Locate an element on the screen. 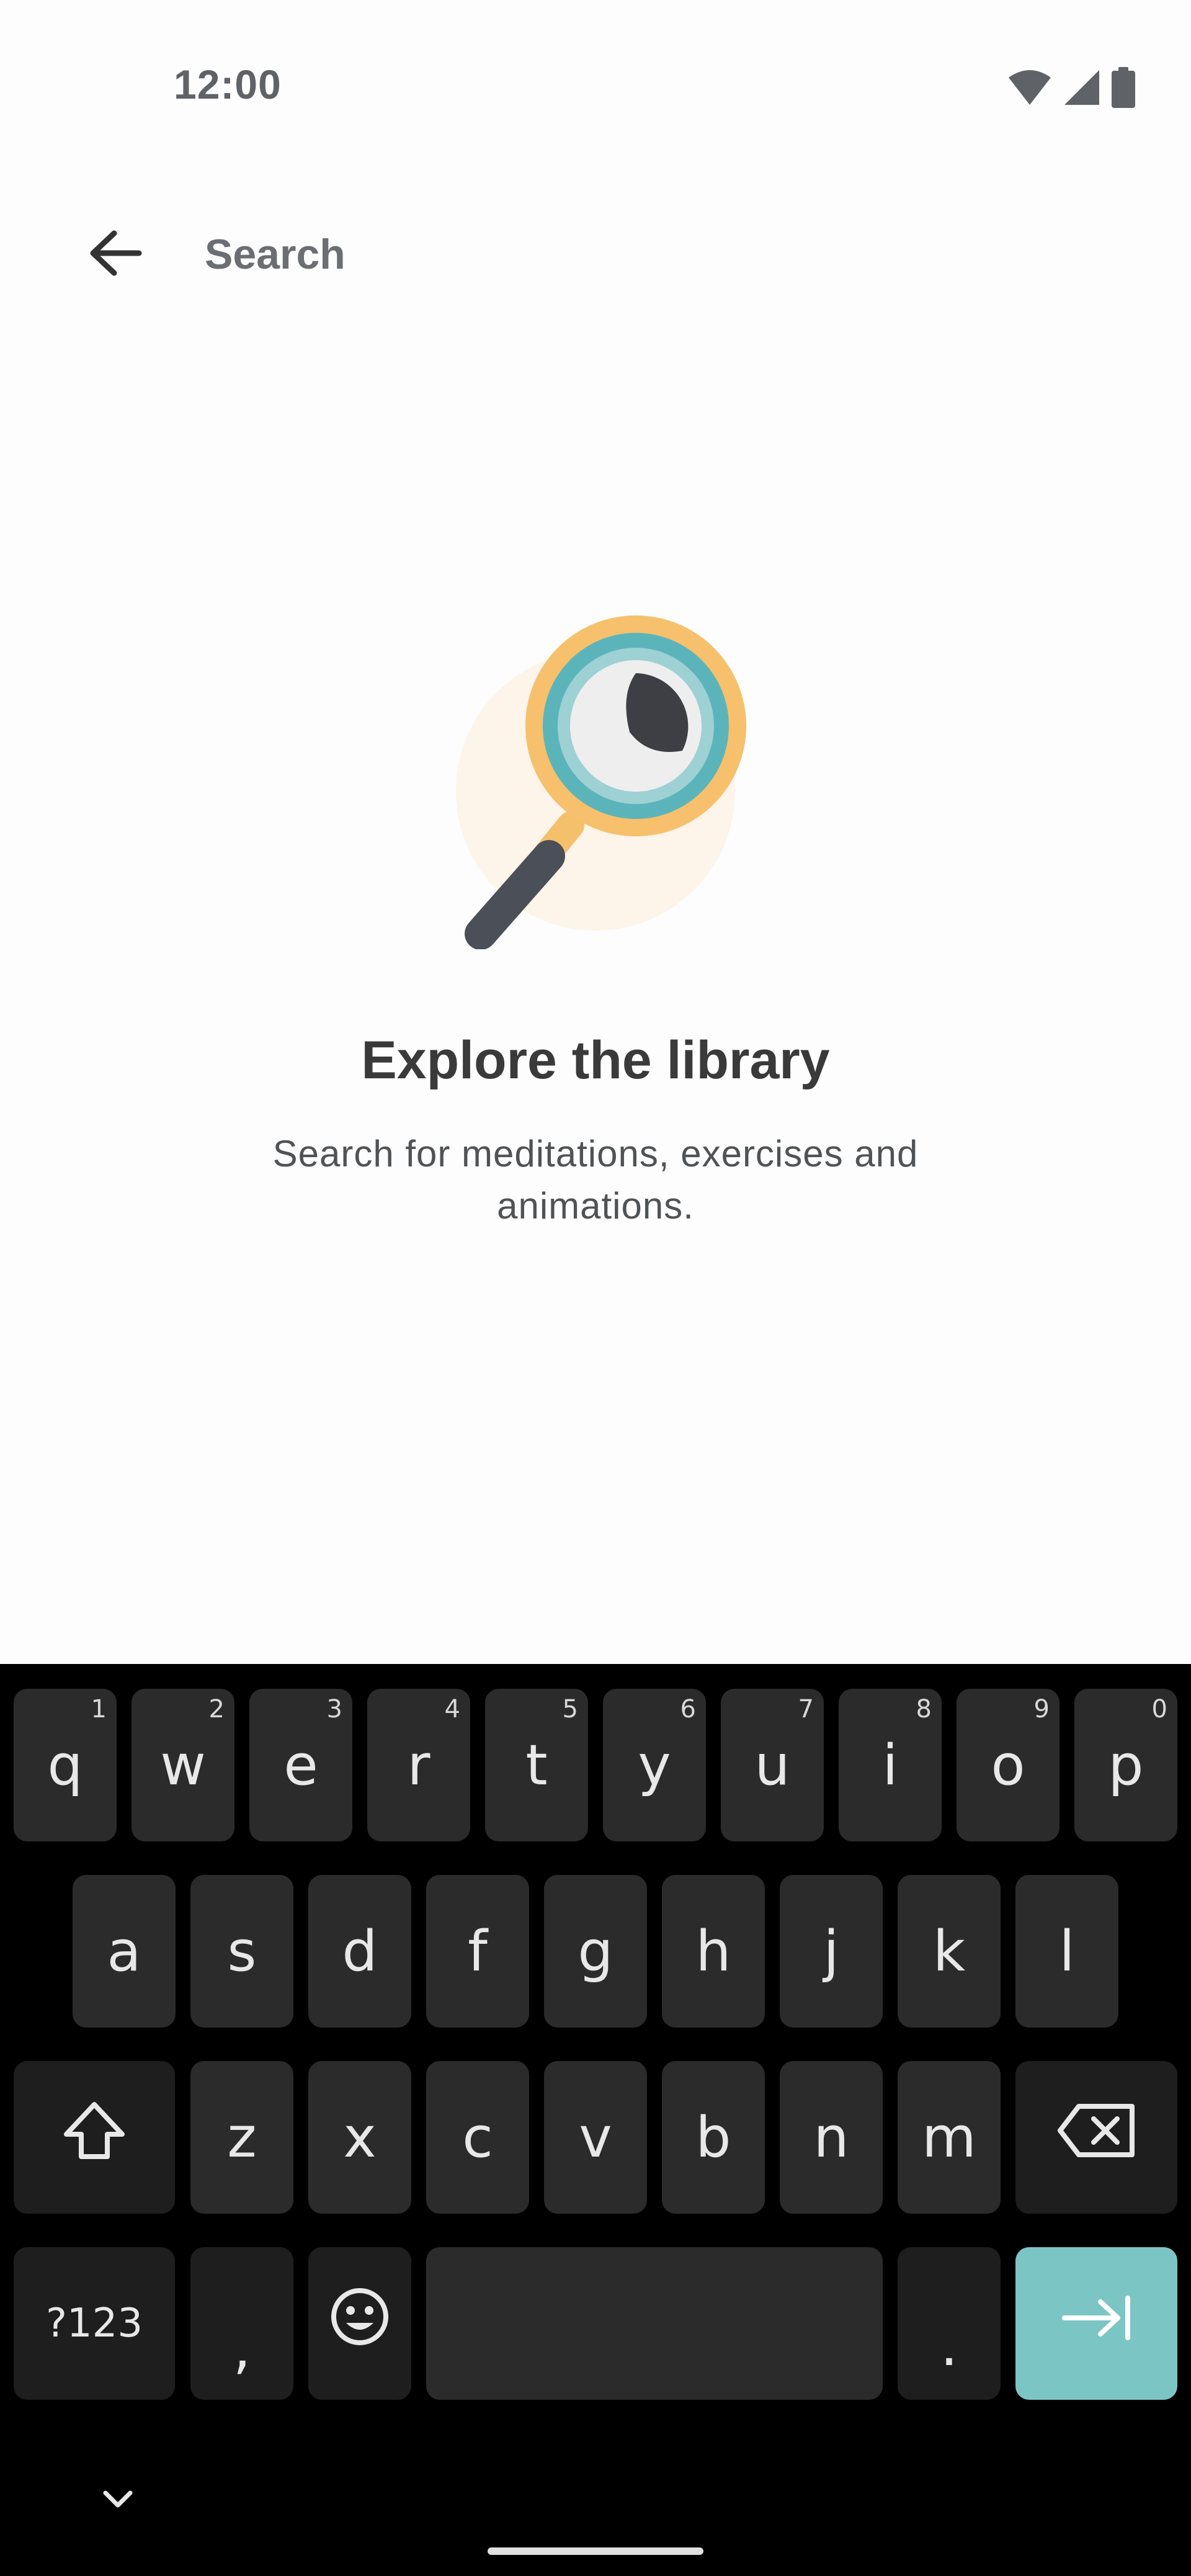  key-e: e 3 is located at coordinates (301, 1765).